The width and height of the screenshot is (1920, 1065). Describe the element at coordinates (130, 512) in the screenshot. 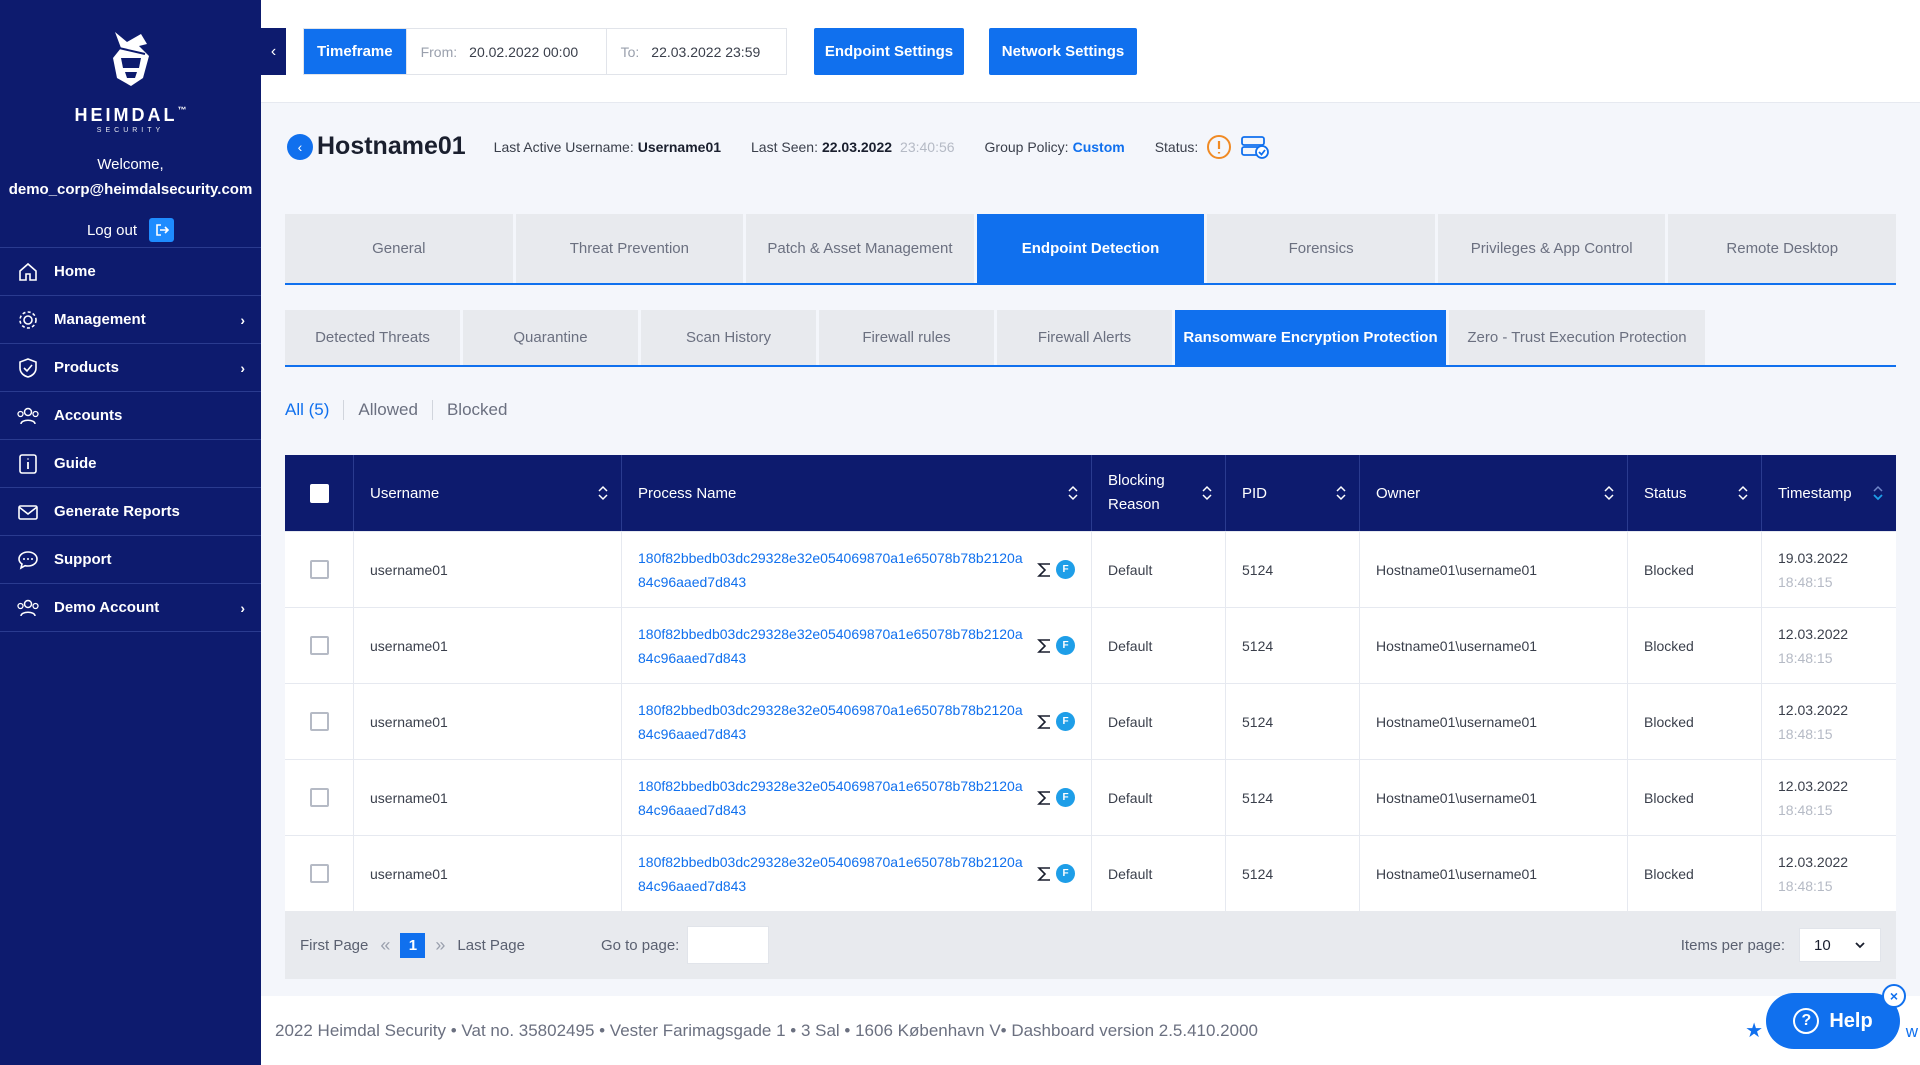

I see `sidebar-item-generate-reports: Generate Reports` at that location.